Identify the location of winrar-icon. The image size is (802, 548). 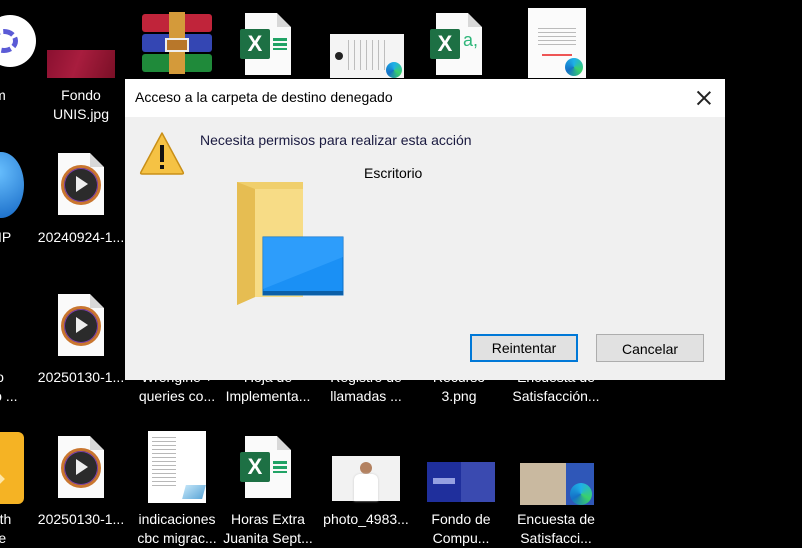
(177, 43).